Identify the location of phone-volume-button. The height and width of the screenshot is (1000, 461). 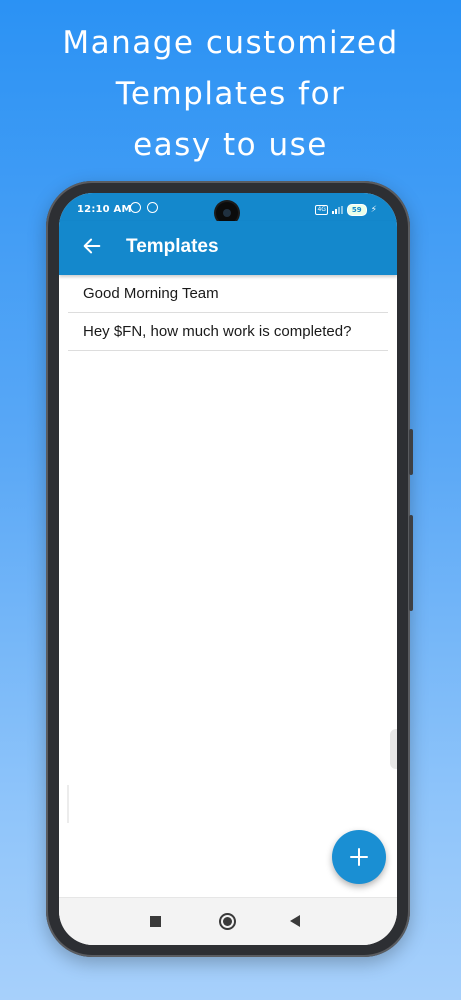
(411, 452).